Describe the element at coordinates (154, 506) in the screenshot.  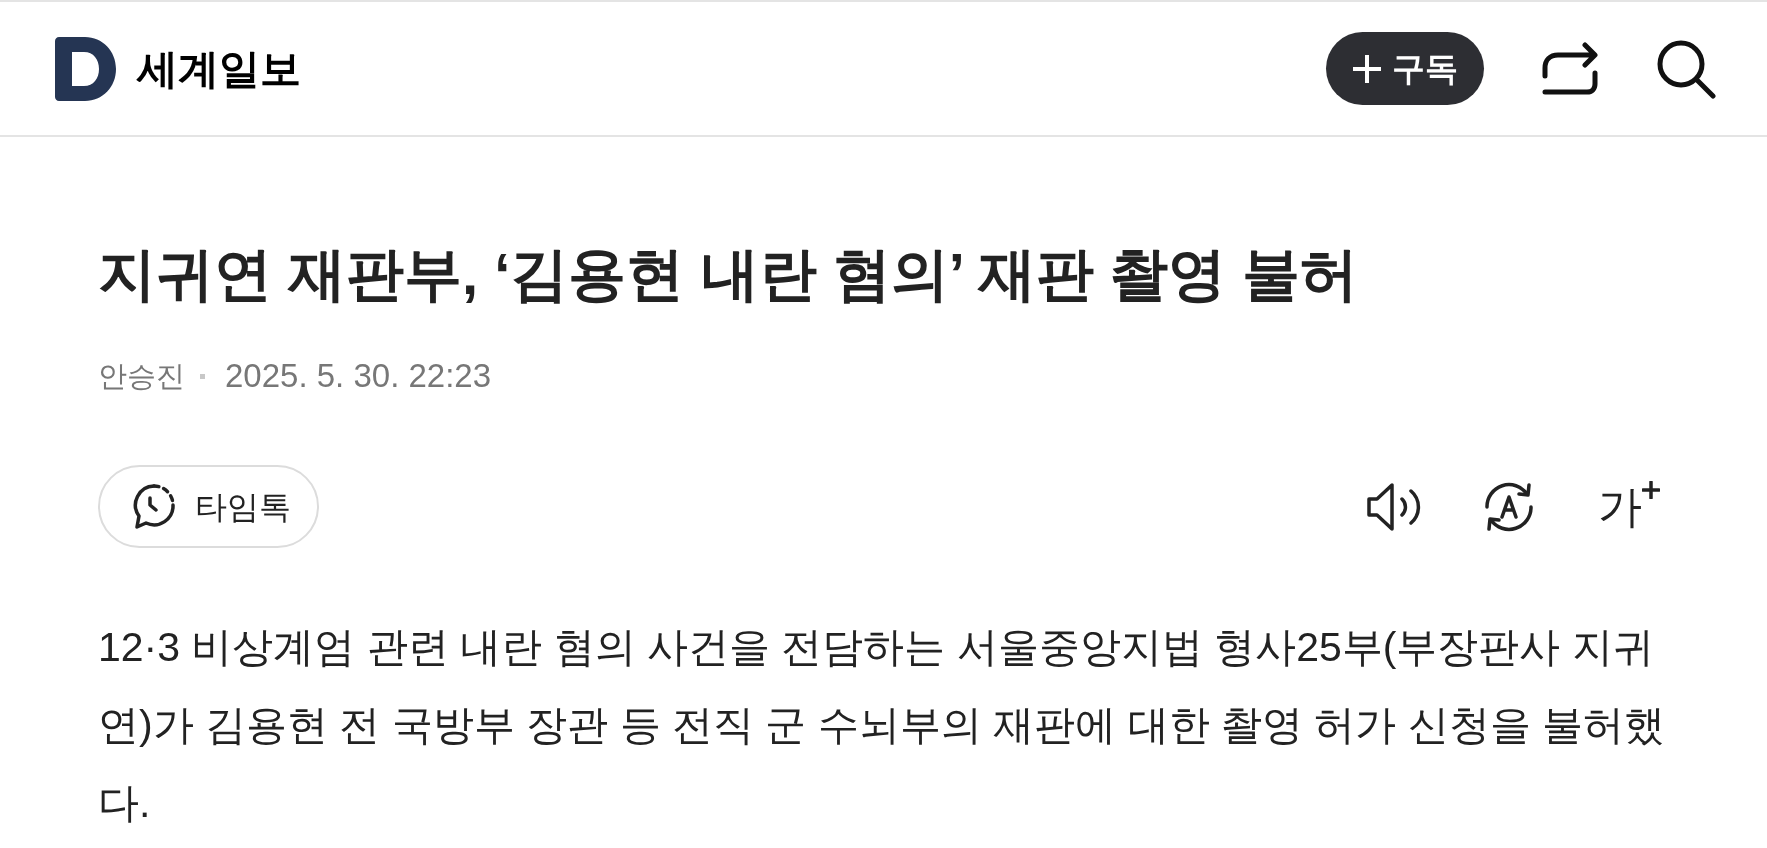
I see `chat-clock-icon` at that location.